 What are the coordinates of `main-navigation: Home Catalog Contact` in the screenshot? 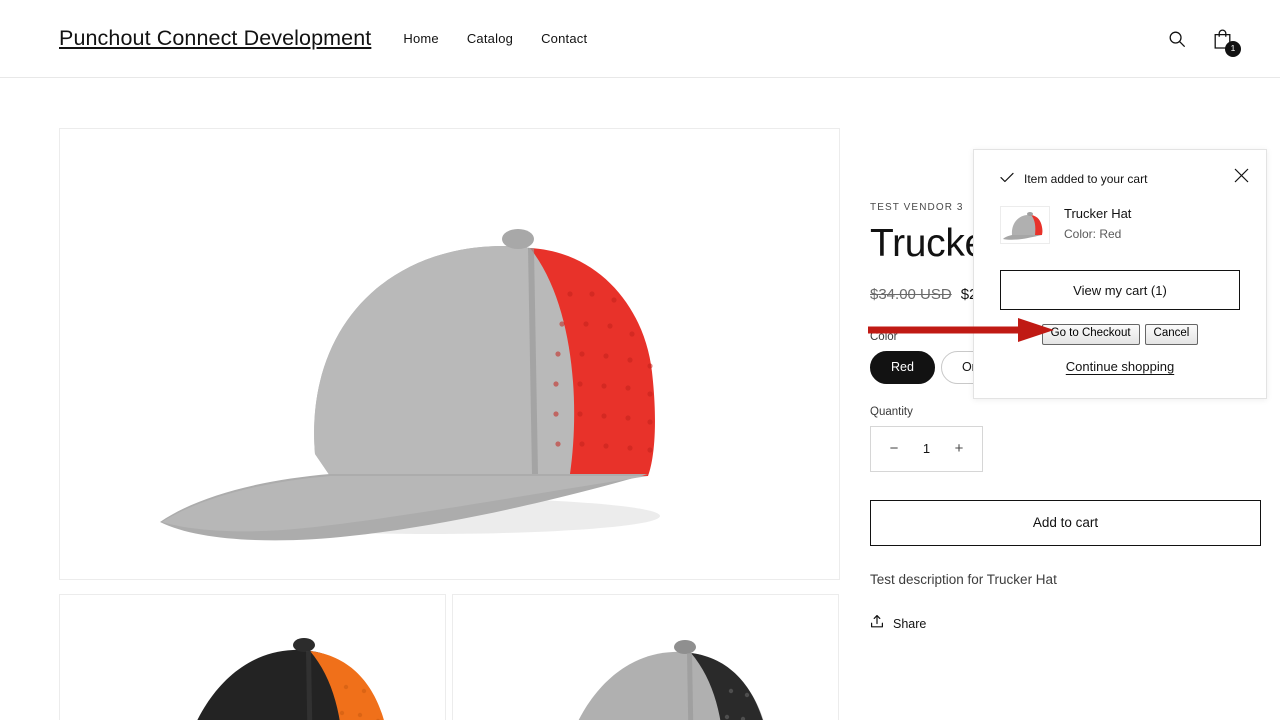 It's located at (495, 38).